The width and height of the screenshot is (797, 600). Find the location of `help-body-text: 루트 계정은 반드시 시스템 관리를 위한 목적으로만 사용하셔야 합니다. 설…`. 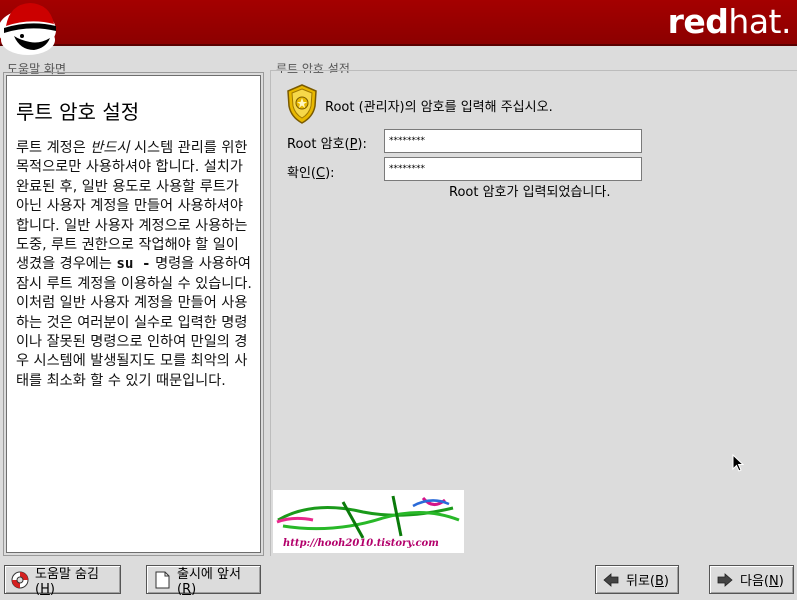

help-body-text: 루트 계정은 반드시 시스템 관리를 위한 목적으로만 사용하셔야 합니다. 설… is located at coordinates (134, 264).